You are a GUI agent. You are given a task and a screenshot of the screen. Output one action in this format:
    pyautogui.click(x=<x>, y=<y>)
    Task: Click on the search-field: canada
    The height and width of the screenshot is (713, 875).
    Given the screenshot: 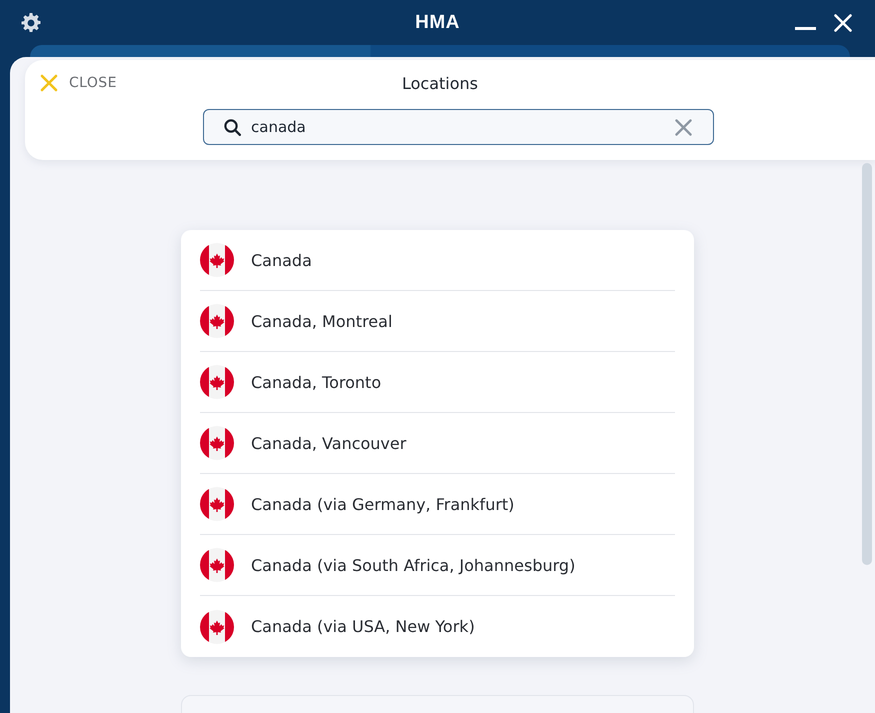 What is the action you would take?
    pyautogui.click(x=458, y=127)
    